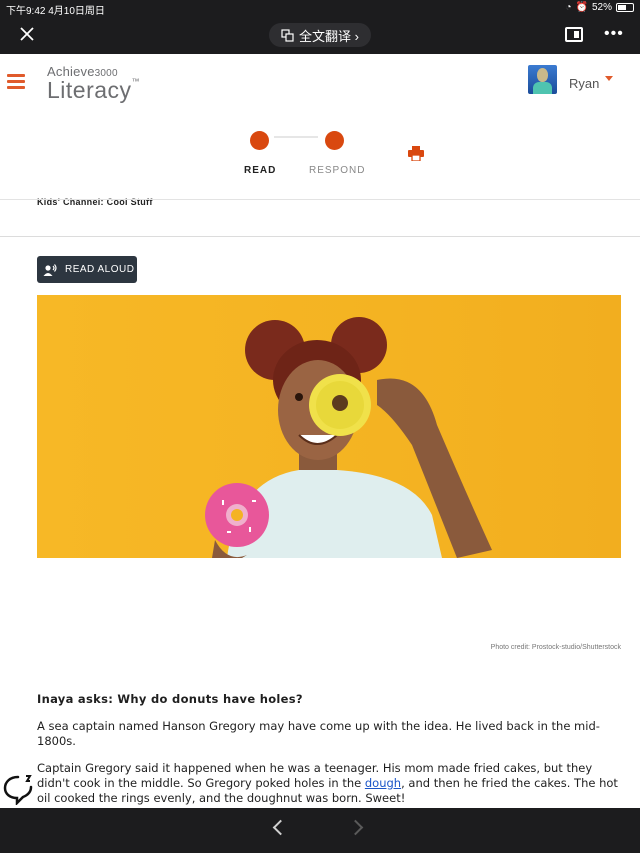 The image size is (640, 853). Describe the element at coordinates (542, 79) in the screenshot. I see `avatar` at that location.